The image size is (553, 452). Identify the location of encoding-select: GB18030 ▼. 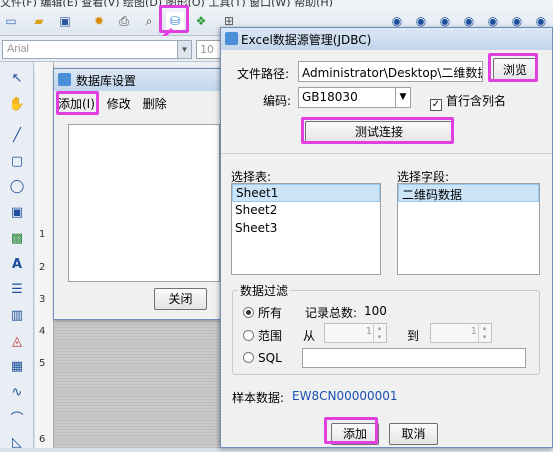
(354, 97).